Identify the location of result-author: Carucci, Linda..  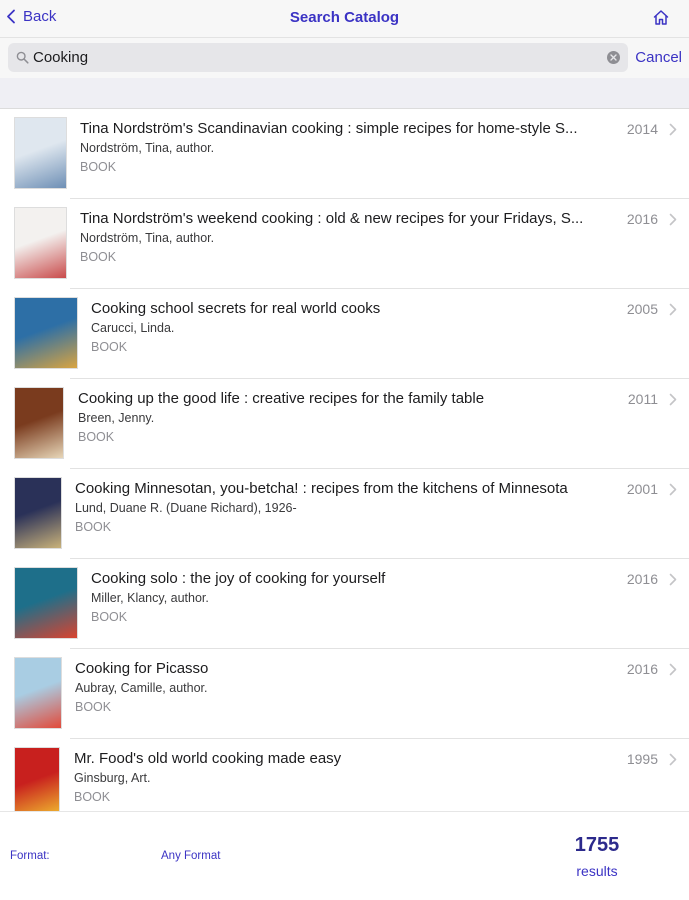
(133, 328).